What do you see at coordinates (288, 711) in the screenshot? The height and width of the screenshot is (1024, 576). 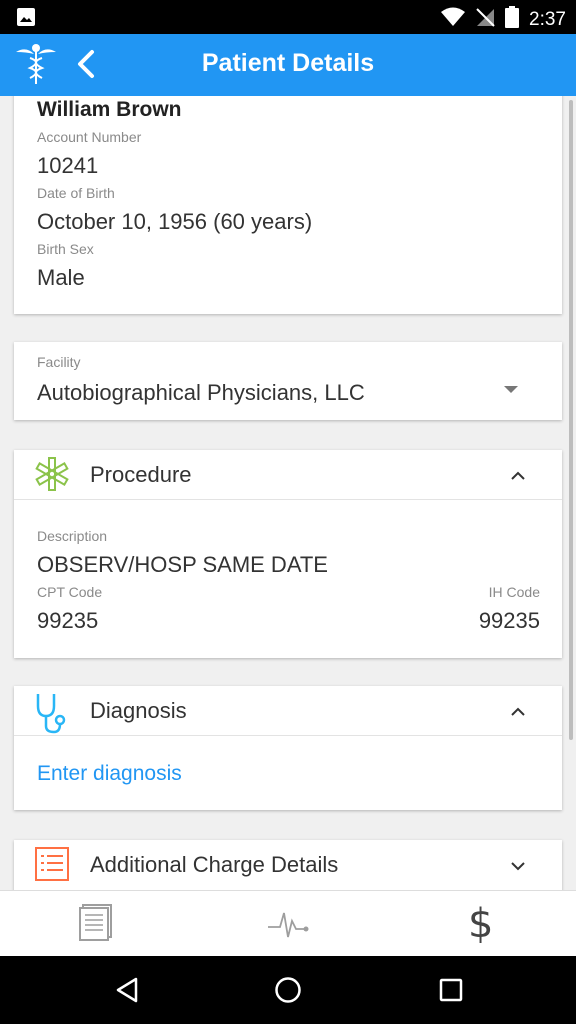 I see `diagnosis-header: Diagnosis` at bounding box center [288, 711].